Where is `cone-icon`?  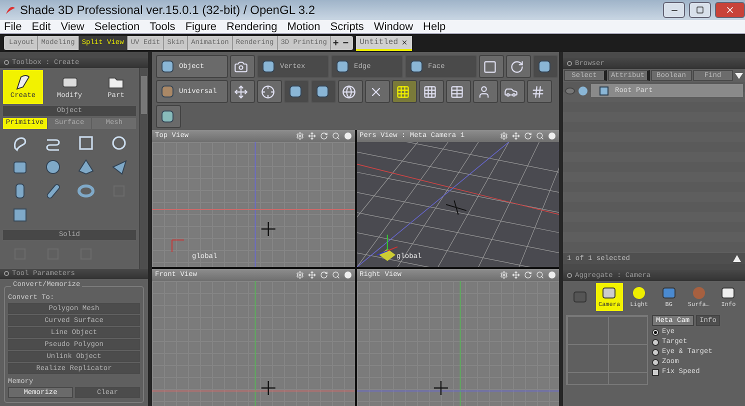 cone-icon is located at coordinates (86, 167).